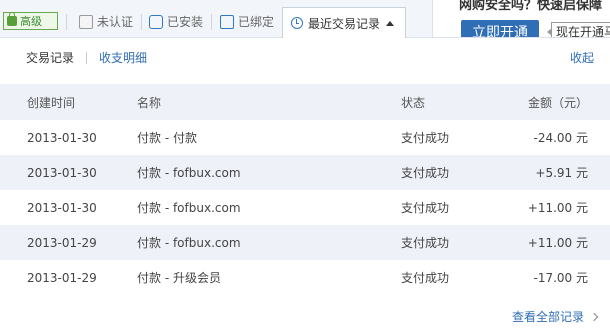  What do you see at coordinates (256, 22) in the screenshot?
I see `tab-bound-label: 已绑定` at bounding box center [256, 22].